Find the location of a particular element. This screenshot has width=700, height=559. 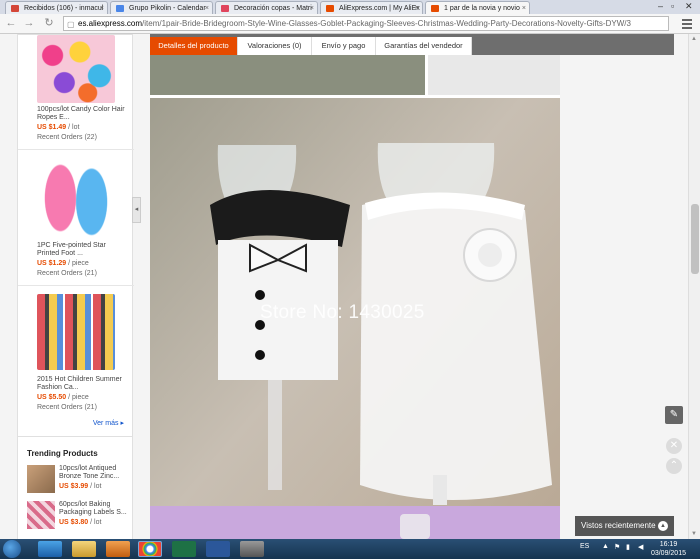

word-icon is located at coordinates (218, 549).